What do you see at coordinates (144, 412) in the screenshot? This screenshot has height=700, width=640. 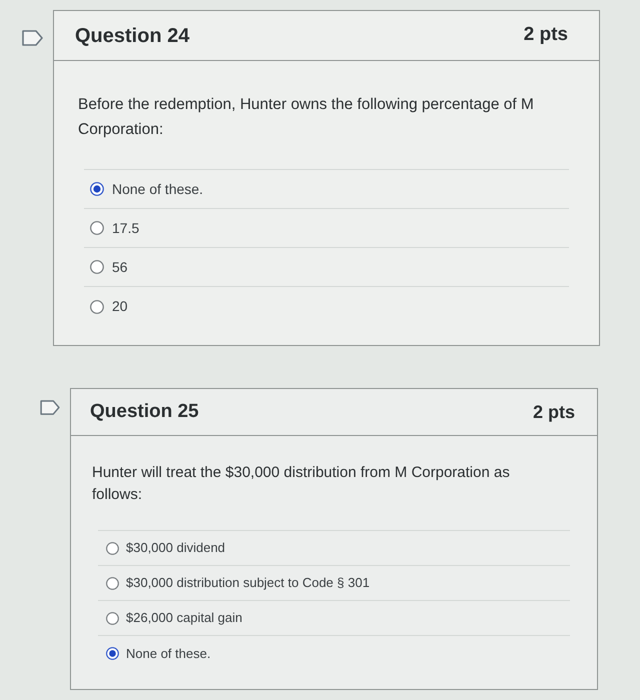 I see `question-title: Question 25` at bounding box center [144, 412].